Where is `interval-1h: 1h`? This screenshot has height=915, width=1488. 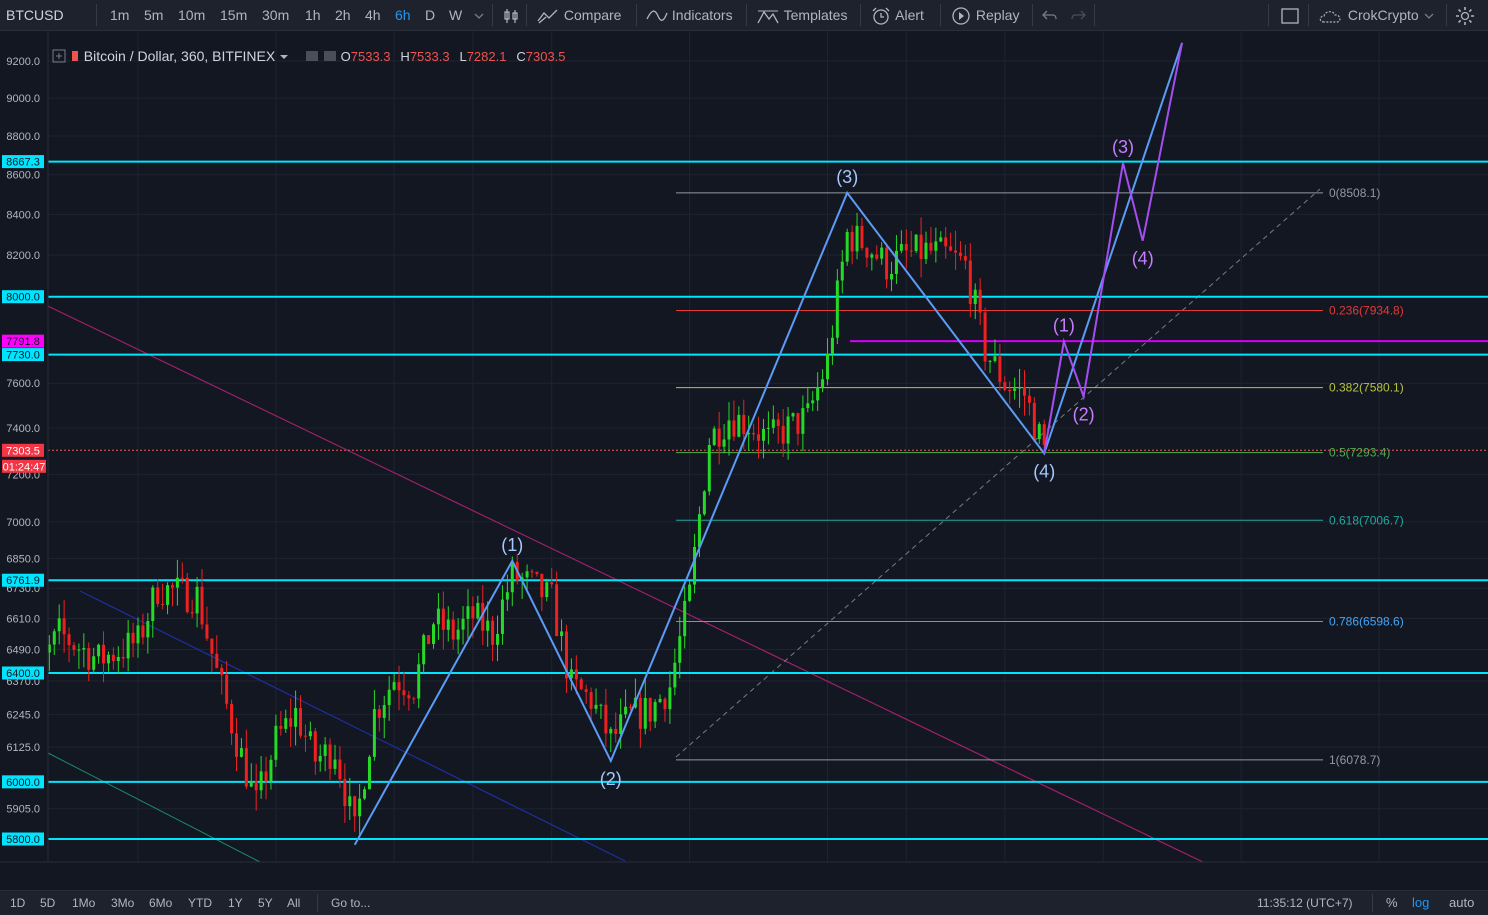
interval-1h: 1h is located at coordinates (313, 15).